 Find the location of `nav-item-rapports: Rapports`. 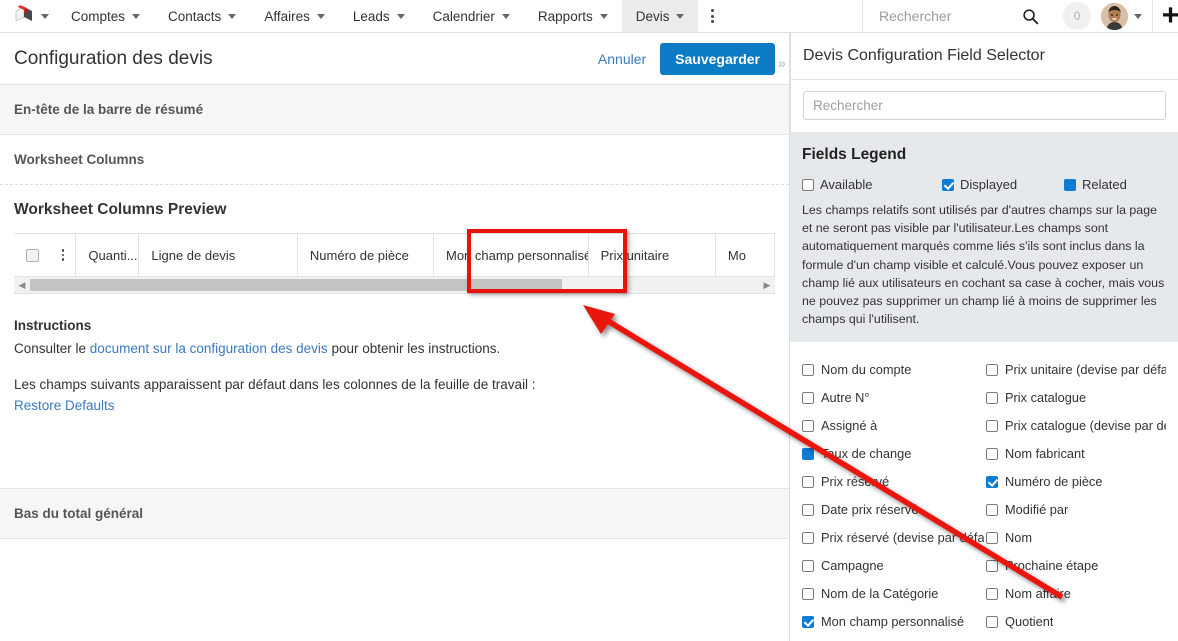

nav-item-rapports: Rapports is located at coordinates (573, 16).